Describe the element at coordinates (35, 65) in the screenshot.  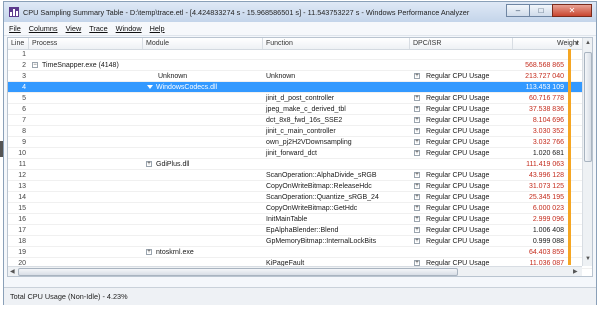
I see `collapse-icon: −` at that location.